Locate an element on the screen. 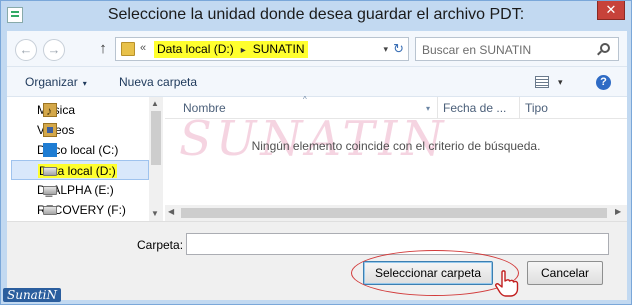 Image resolution: width=632 pixels, height=305 pixels. organize-caret-icon: ▾ is located at coordinates (84, 83).